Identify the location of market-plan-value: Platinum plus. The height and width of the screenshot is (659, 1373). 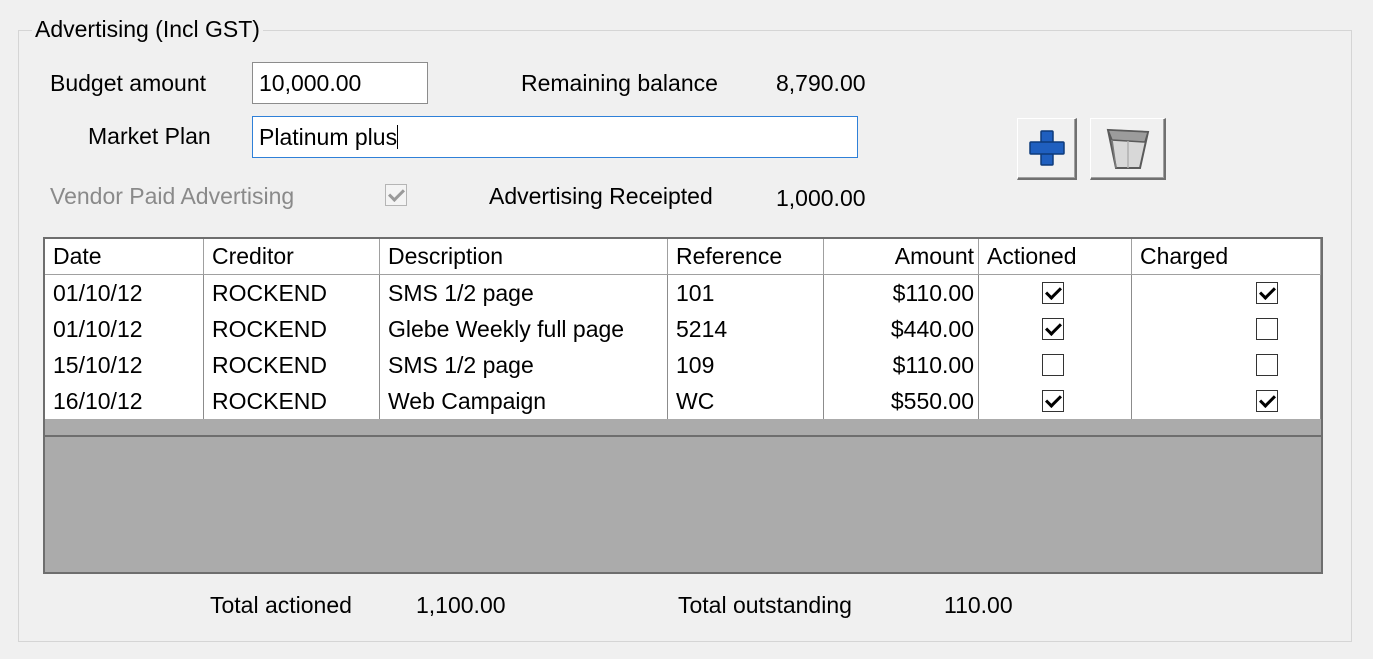
(328, 137).